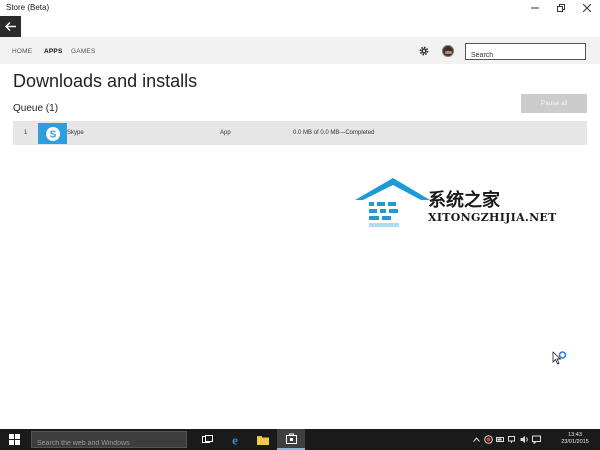 This screenshot has height=450, width=600. Describe the element at coordinates (28, 7) in the screenshot. I see `window-title: Store (Beta)` at that location.